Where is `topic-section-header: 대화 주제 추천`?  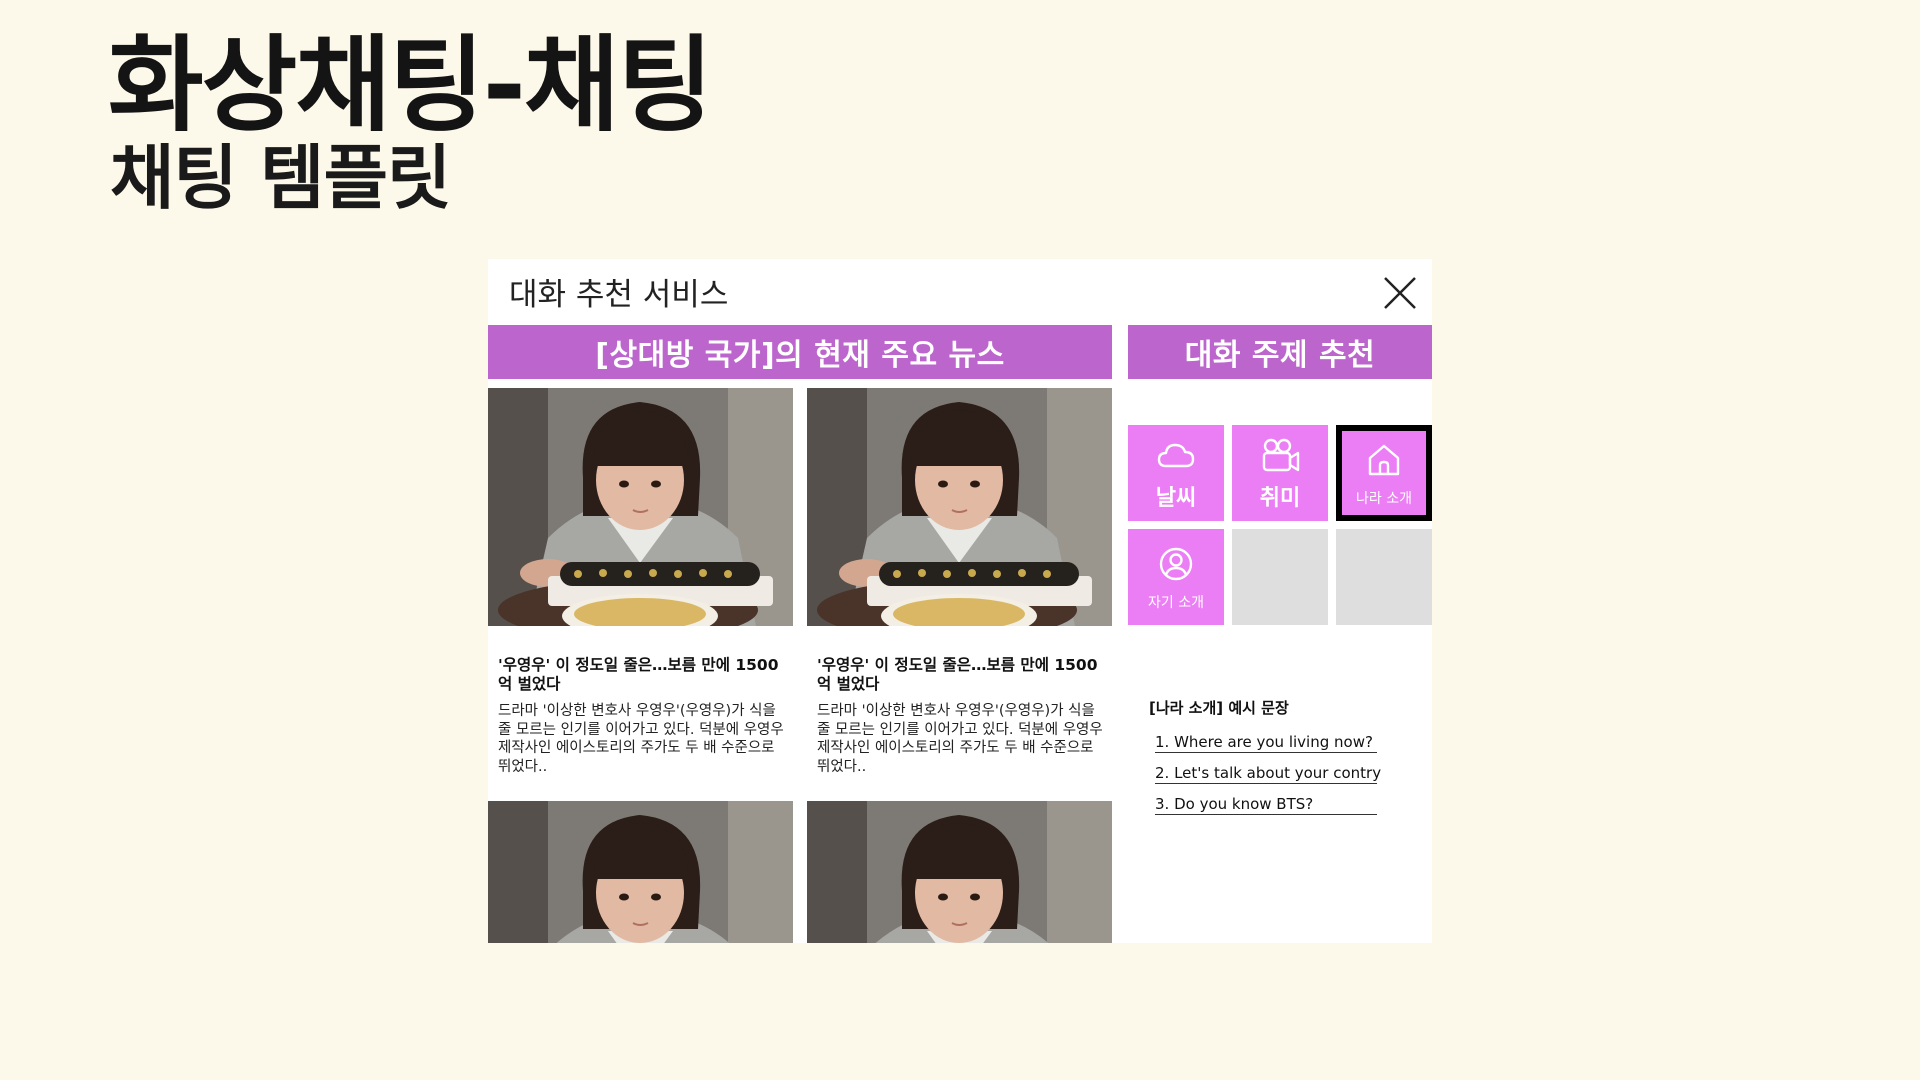 topic-section-header: 대화 주제 추천 is located at coordinates (1280, 352).